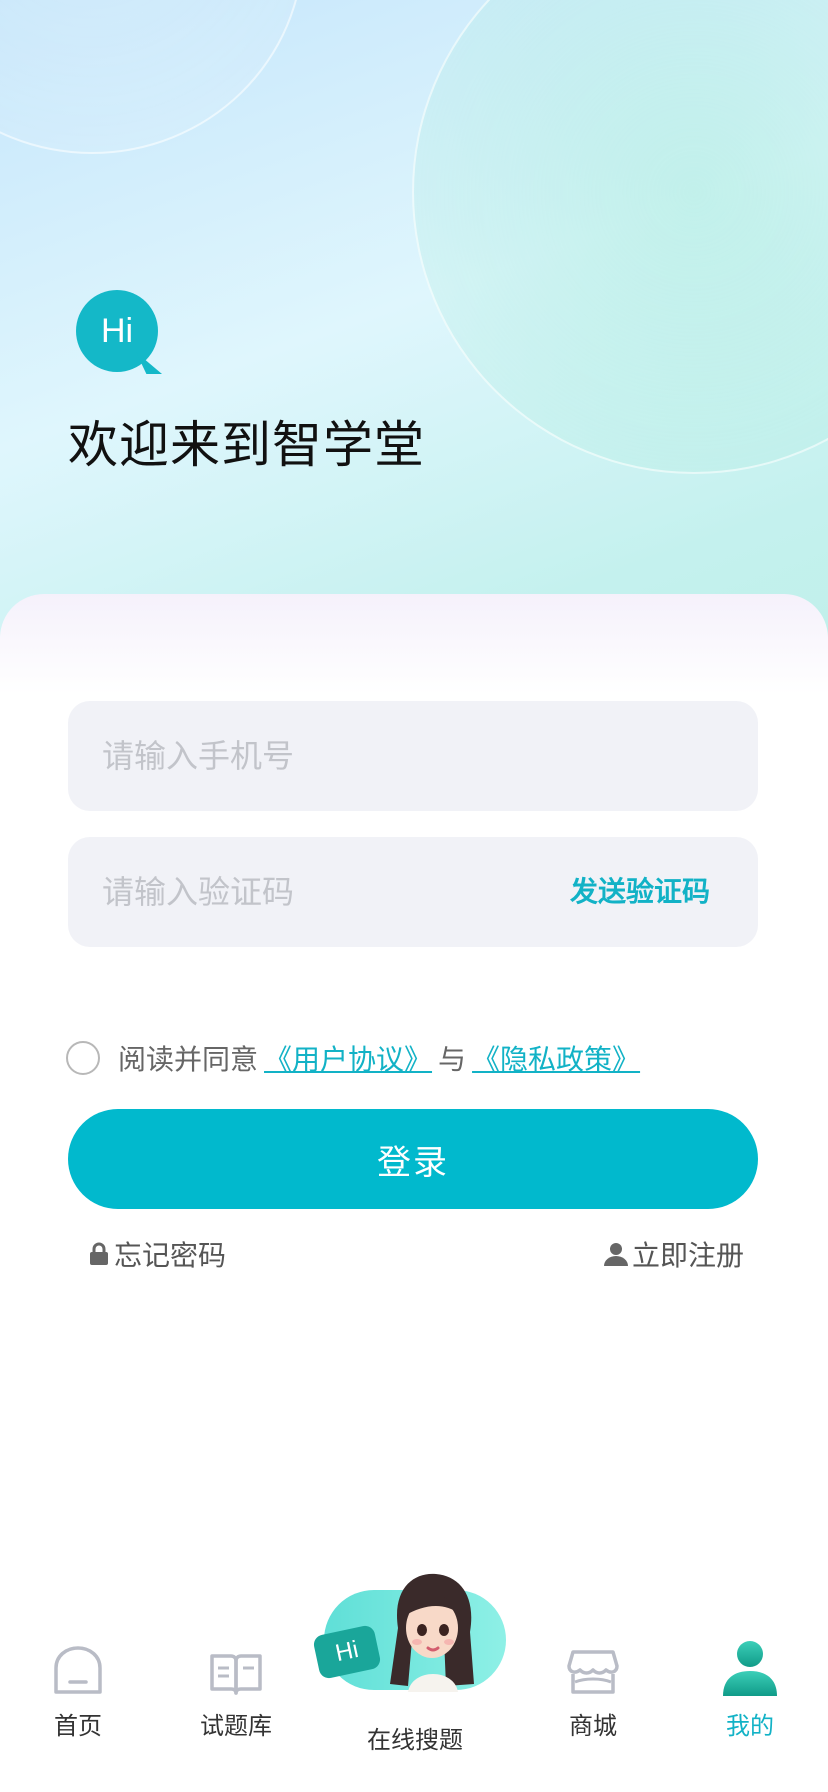  What do you see at coordinates (236, 1674) in the screenshot?
I see `book-icon` at bounding box center [236, 1674].